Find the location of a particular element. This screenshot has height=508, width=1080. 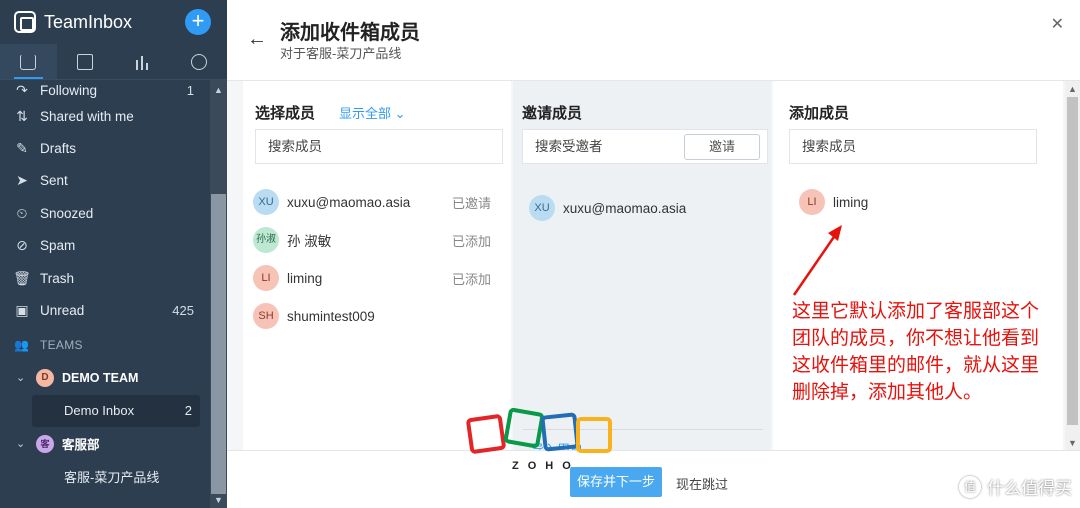

team-avatar: D is located at coordinates (45, 377).